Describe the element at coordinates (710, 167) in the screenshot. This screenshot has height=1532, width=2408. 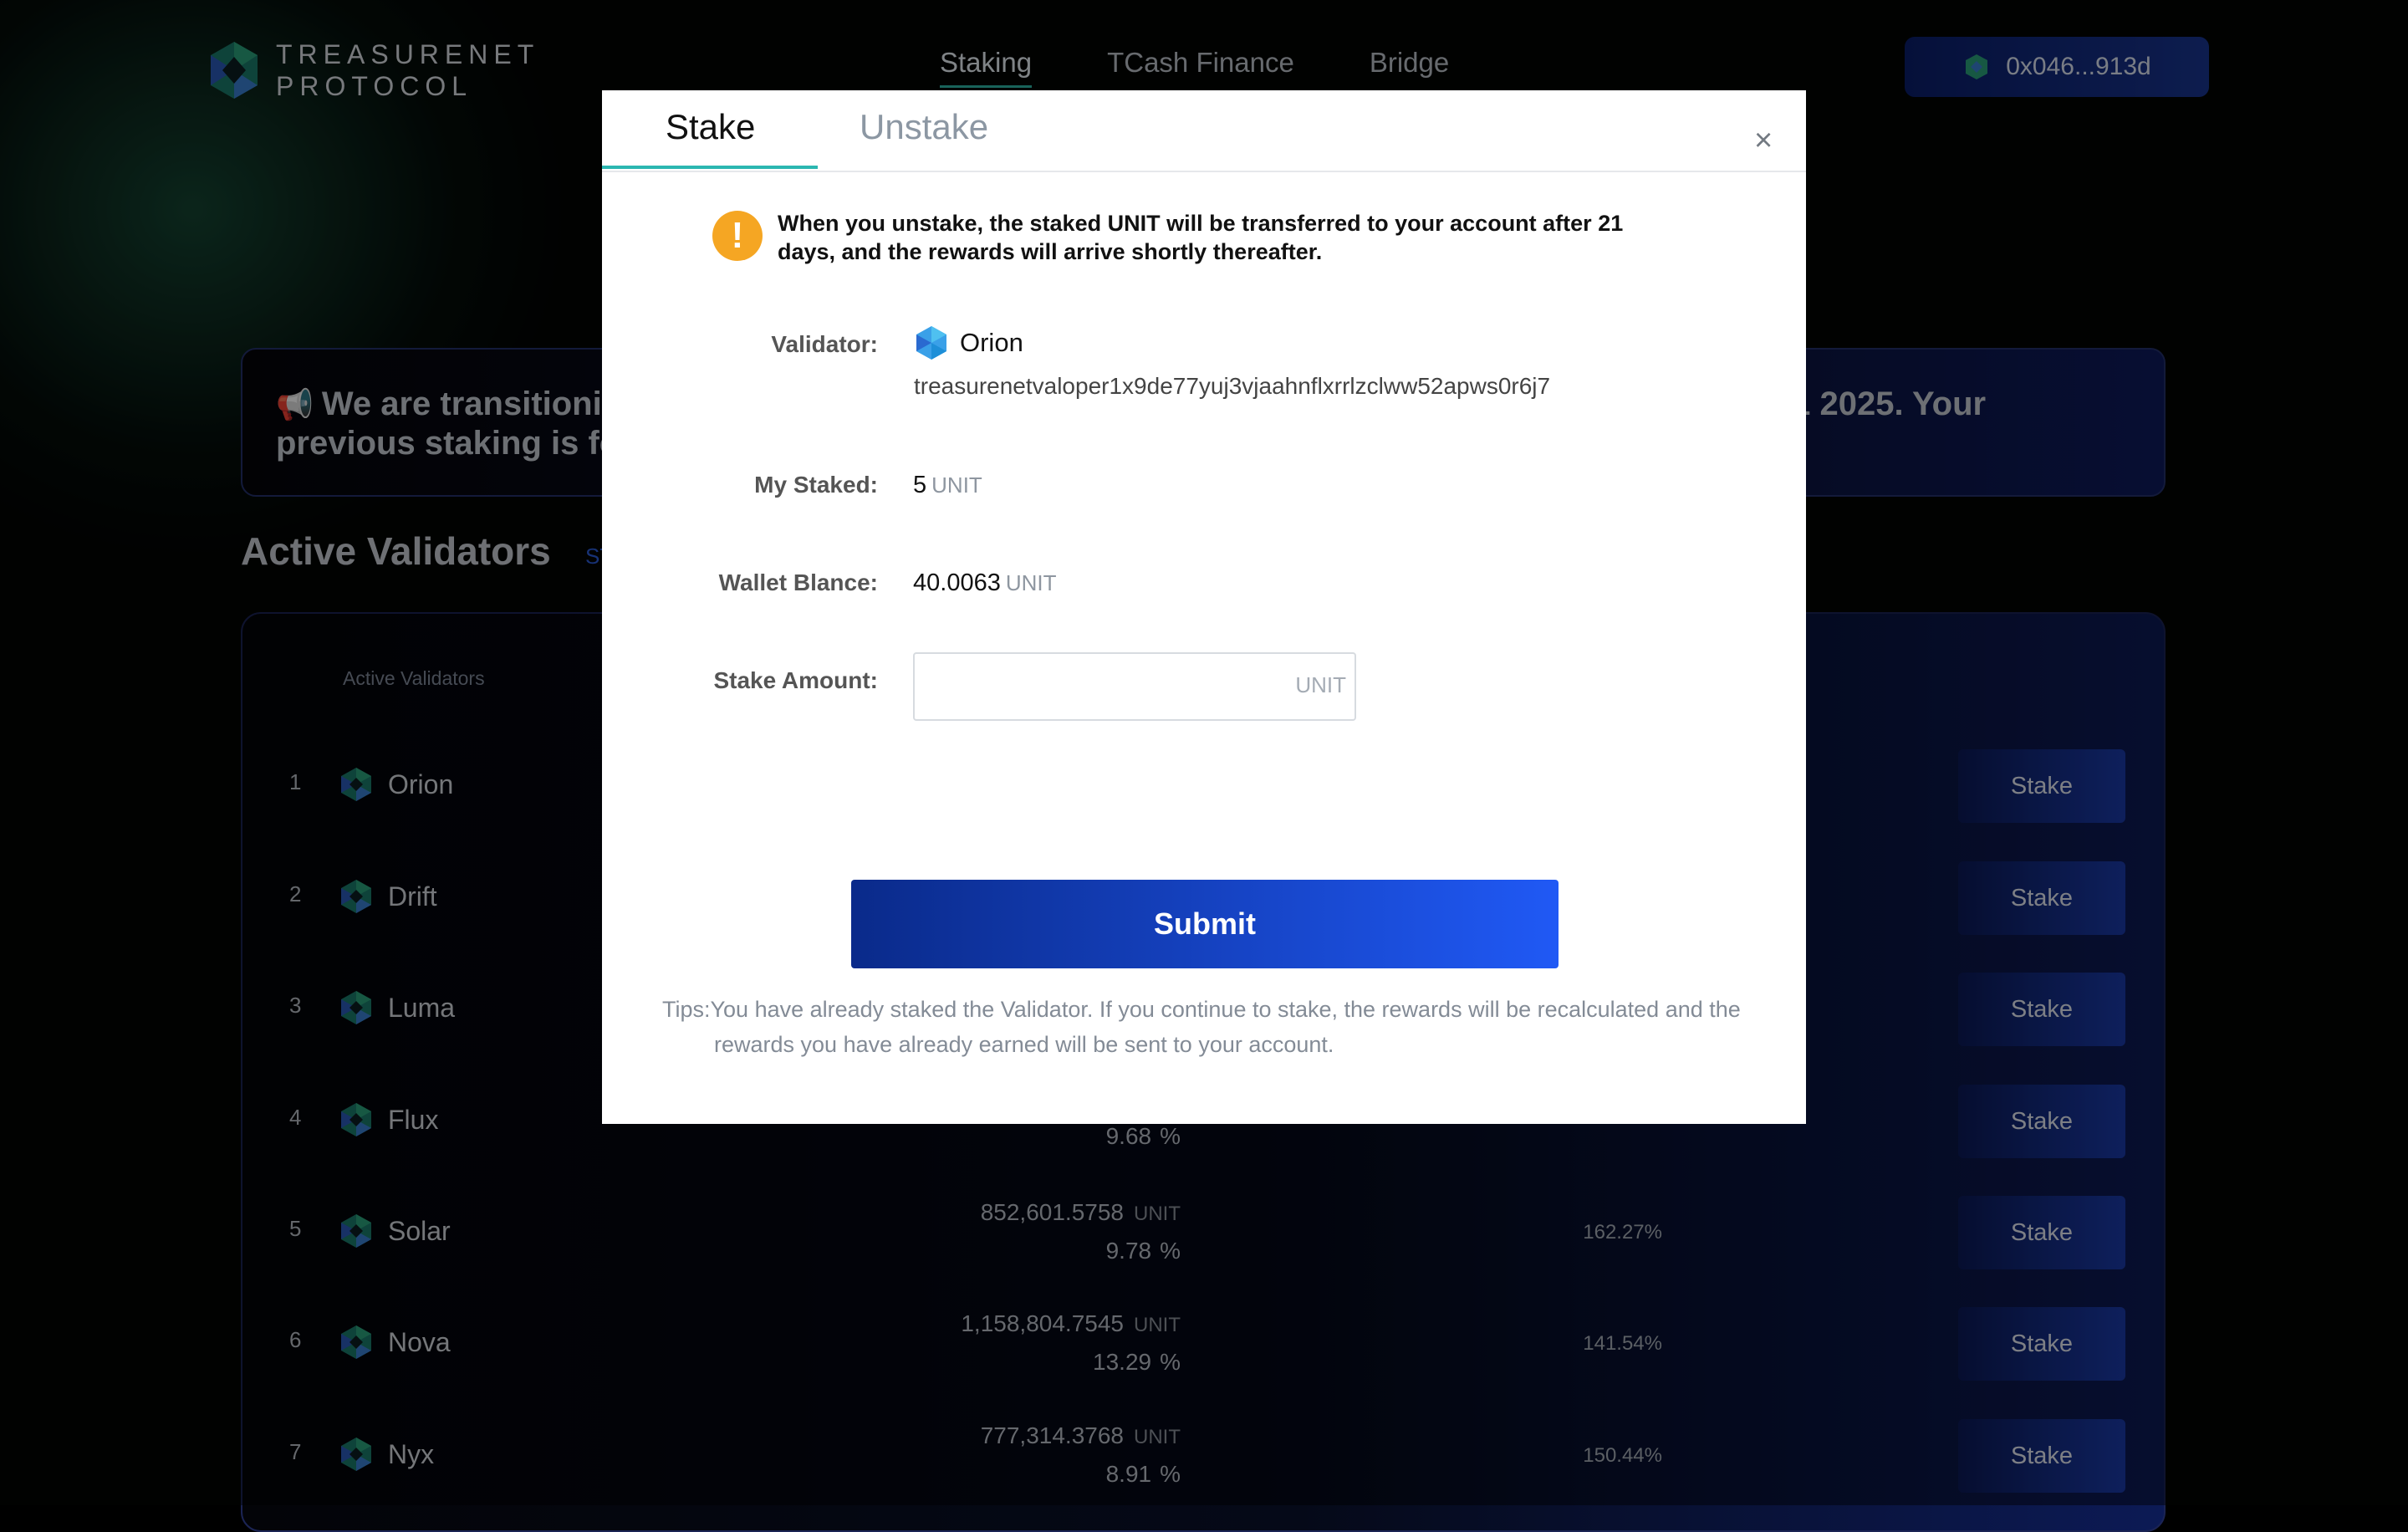
I see `active-tab-indicator` at that location.